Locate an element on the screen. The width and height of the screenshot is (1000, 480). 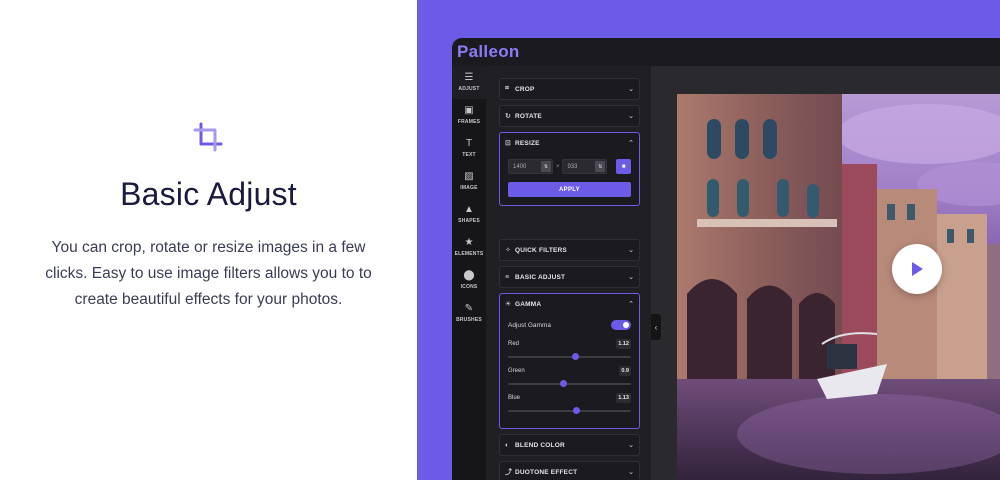
red-slider-block: Red 1.12 is located at coordinates (569, 349).